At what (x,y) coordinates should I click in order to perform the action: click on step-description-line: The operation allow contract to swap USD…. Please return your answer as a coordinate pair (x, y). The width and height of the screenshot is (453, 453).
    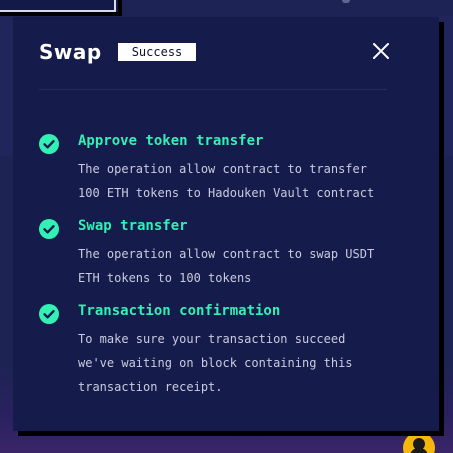
    Looking at the image, I should click on (226, 254).